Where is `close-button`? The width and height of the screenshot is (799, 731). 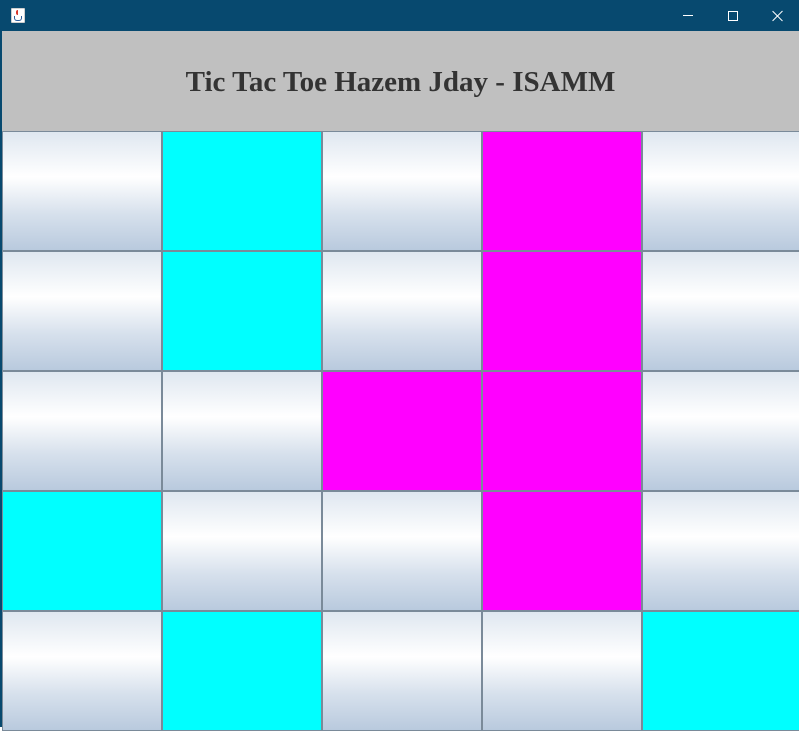 close-button is located at coordinates (777, 15).